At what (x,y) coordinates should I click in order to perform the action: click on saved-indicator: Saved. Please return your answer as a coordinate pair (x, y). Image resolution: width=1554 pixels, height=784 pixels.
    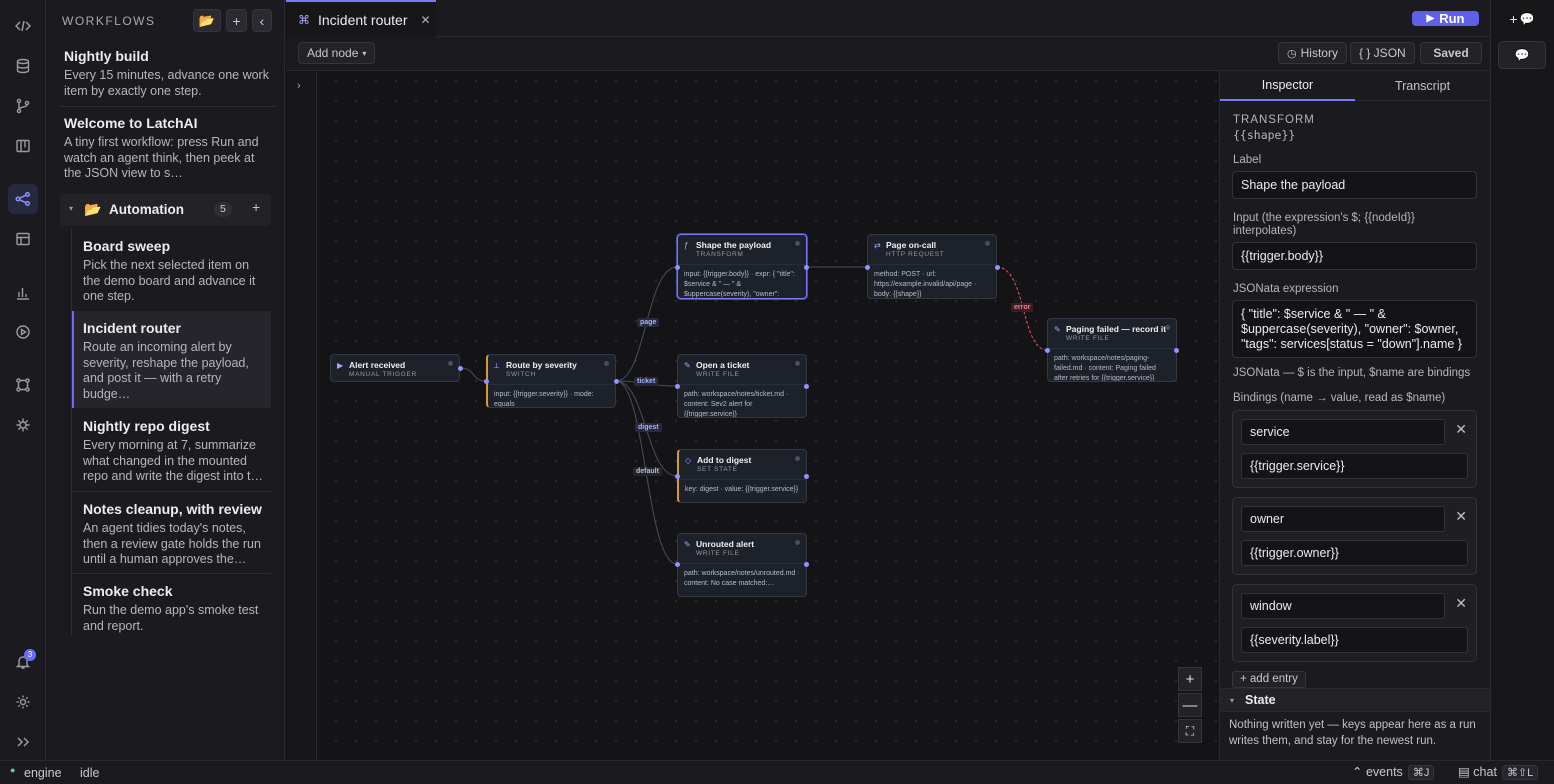
    Looking at the image, I should click on (1451, 53).